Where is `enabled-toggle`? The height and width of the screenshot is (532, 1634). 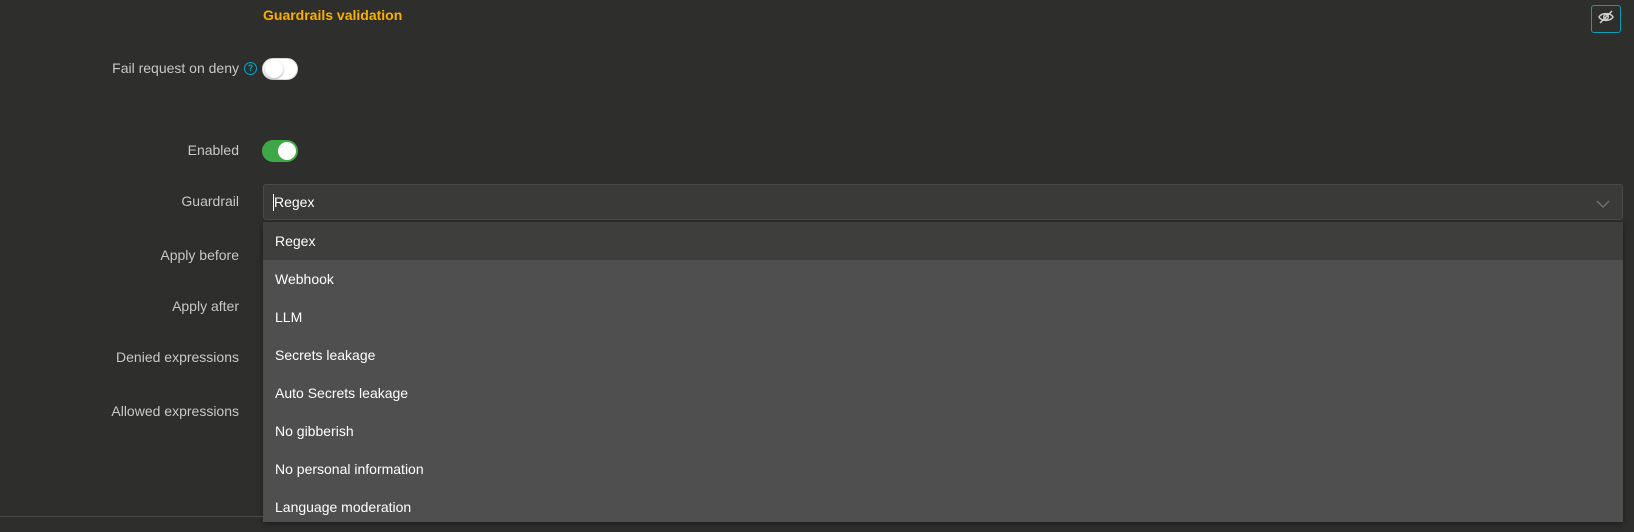
enabled-toggle is located at coordinates (280, 151).